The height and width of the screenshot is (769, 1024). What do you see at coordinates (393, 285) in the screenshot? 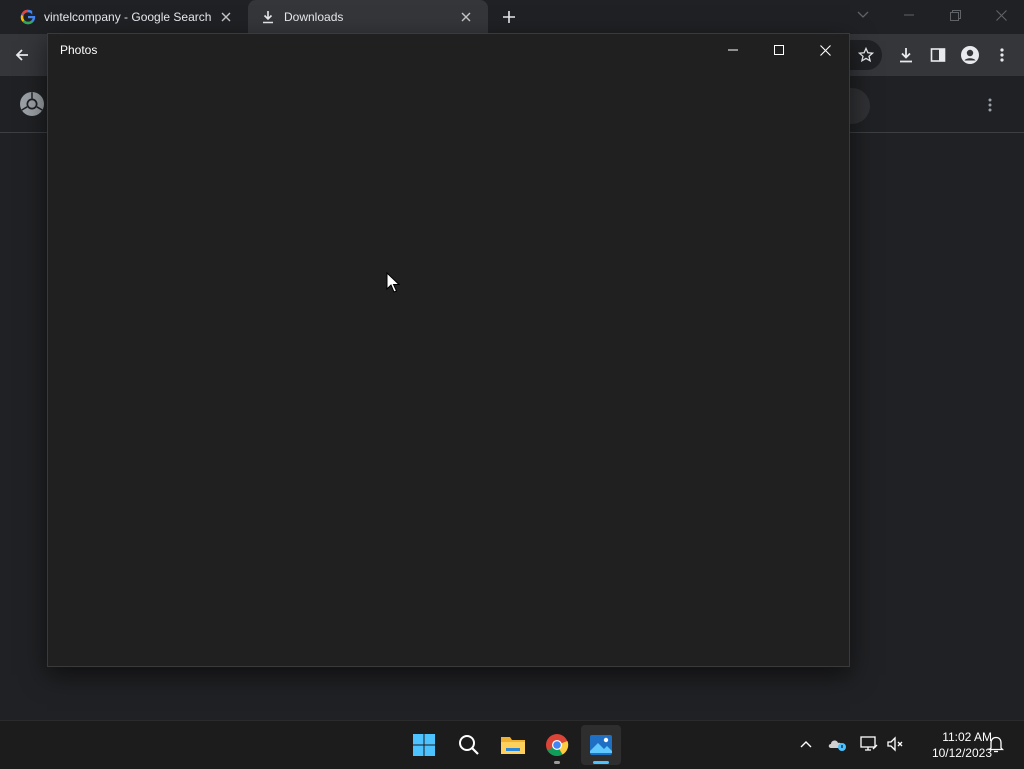
I see `mouse-cursor-icon` at bounding box center [393, 285].